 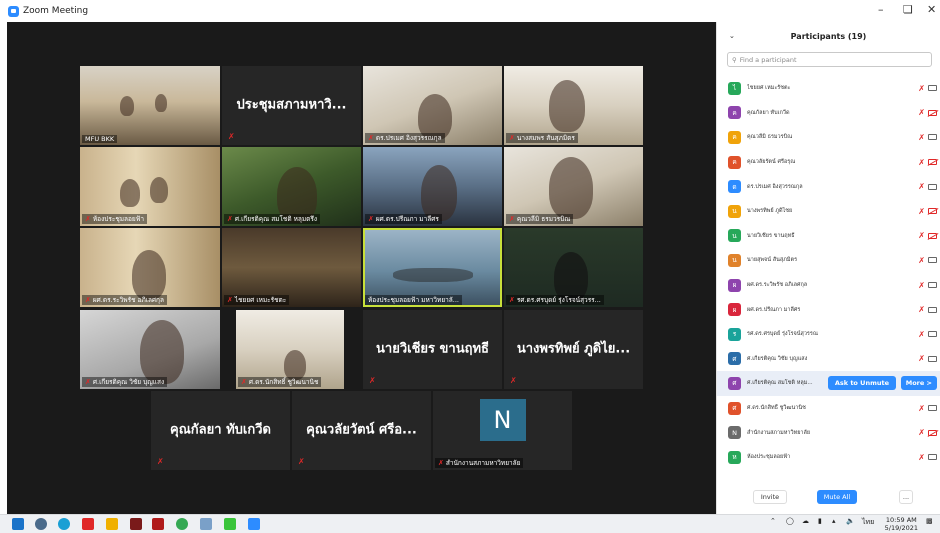 I want to click on participant-row: ไ ไชยยศ เหมะรัชตะ ✗, so click(x=828, y=88).